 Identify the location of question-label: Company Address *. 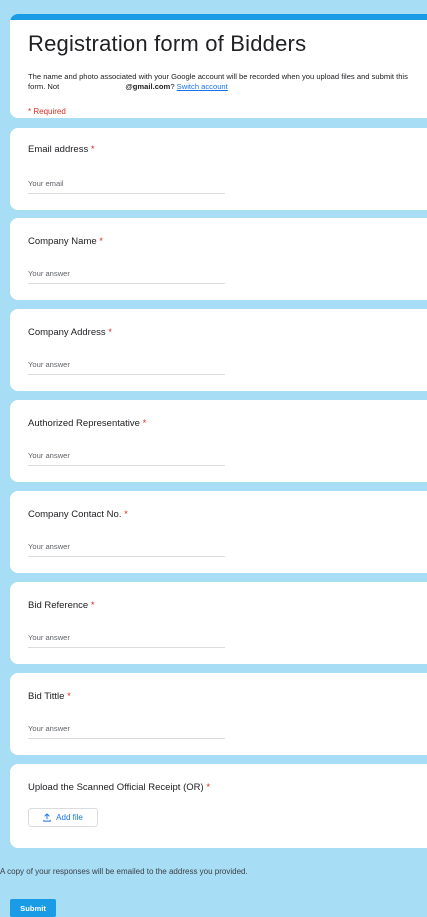
(70, 332).